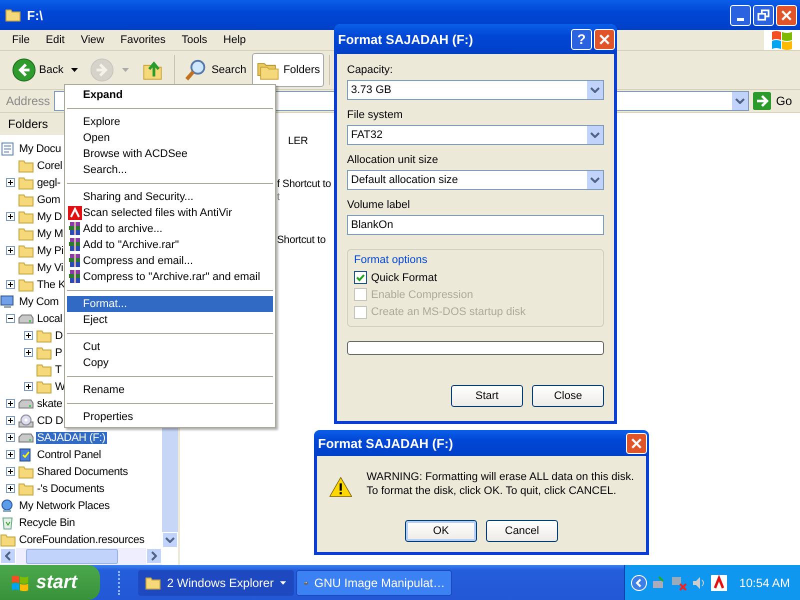 Image resolution: width=800 pixels, height=600 pixels. I want to click on dialog-button: Cancel, so click(522, 531).